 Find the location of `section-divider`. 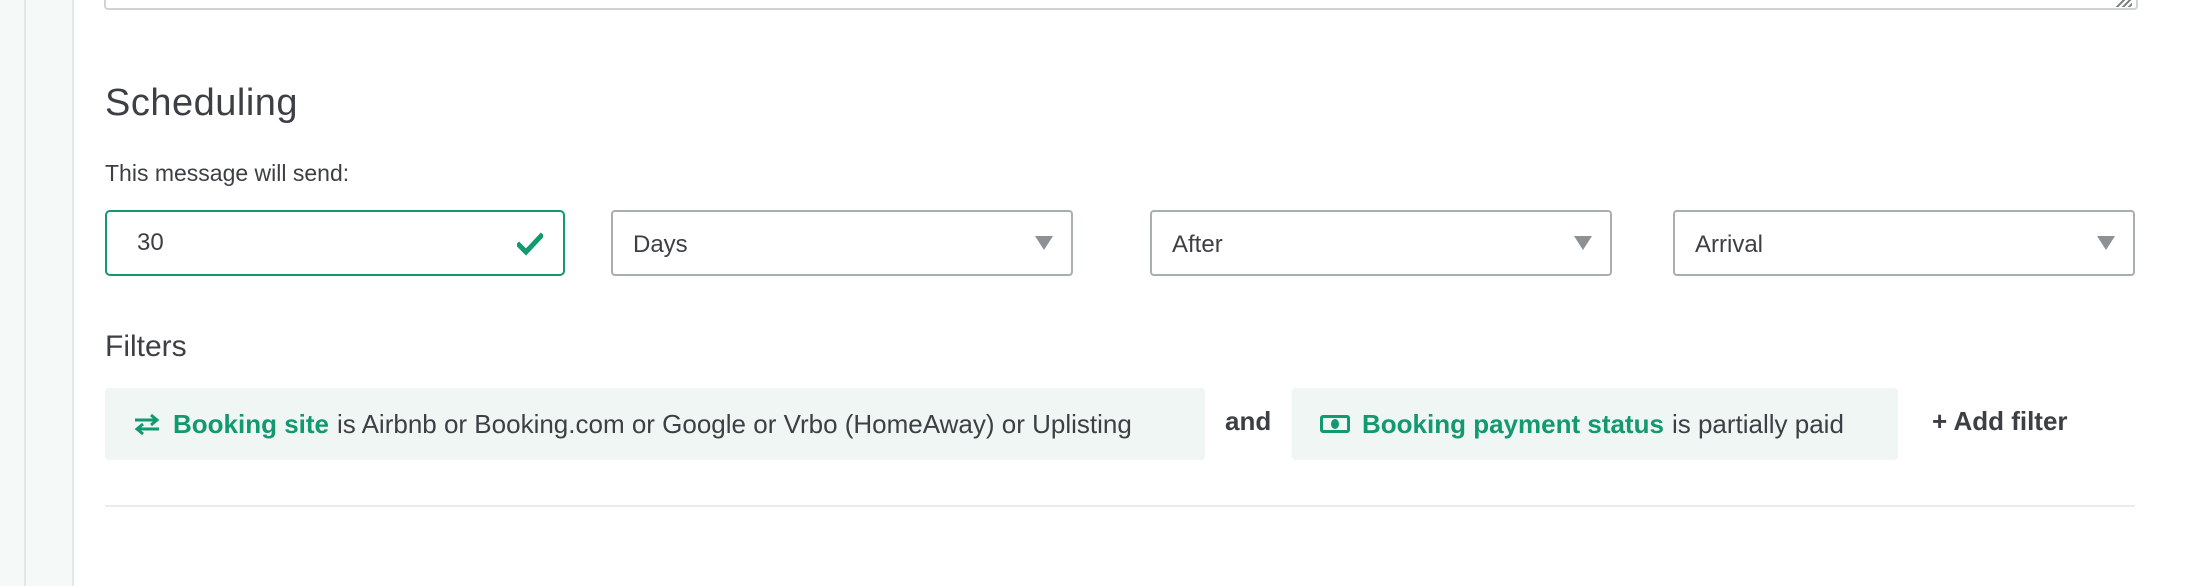

section-divider is located at coordinates (1120, 506).